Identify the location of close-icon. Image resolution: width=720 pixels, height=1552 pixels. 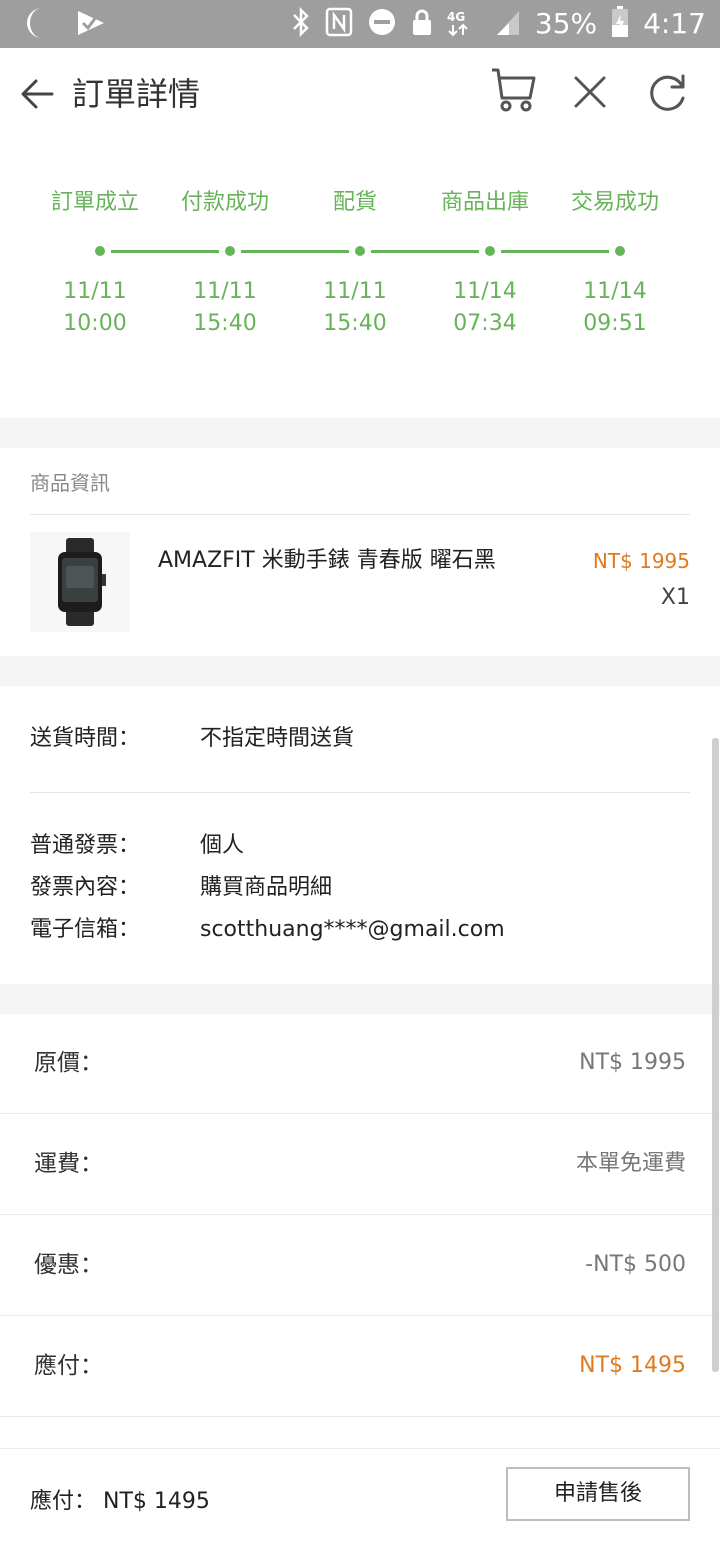
(590, 92).